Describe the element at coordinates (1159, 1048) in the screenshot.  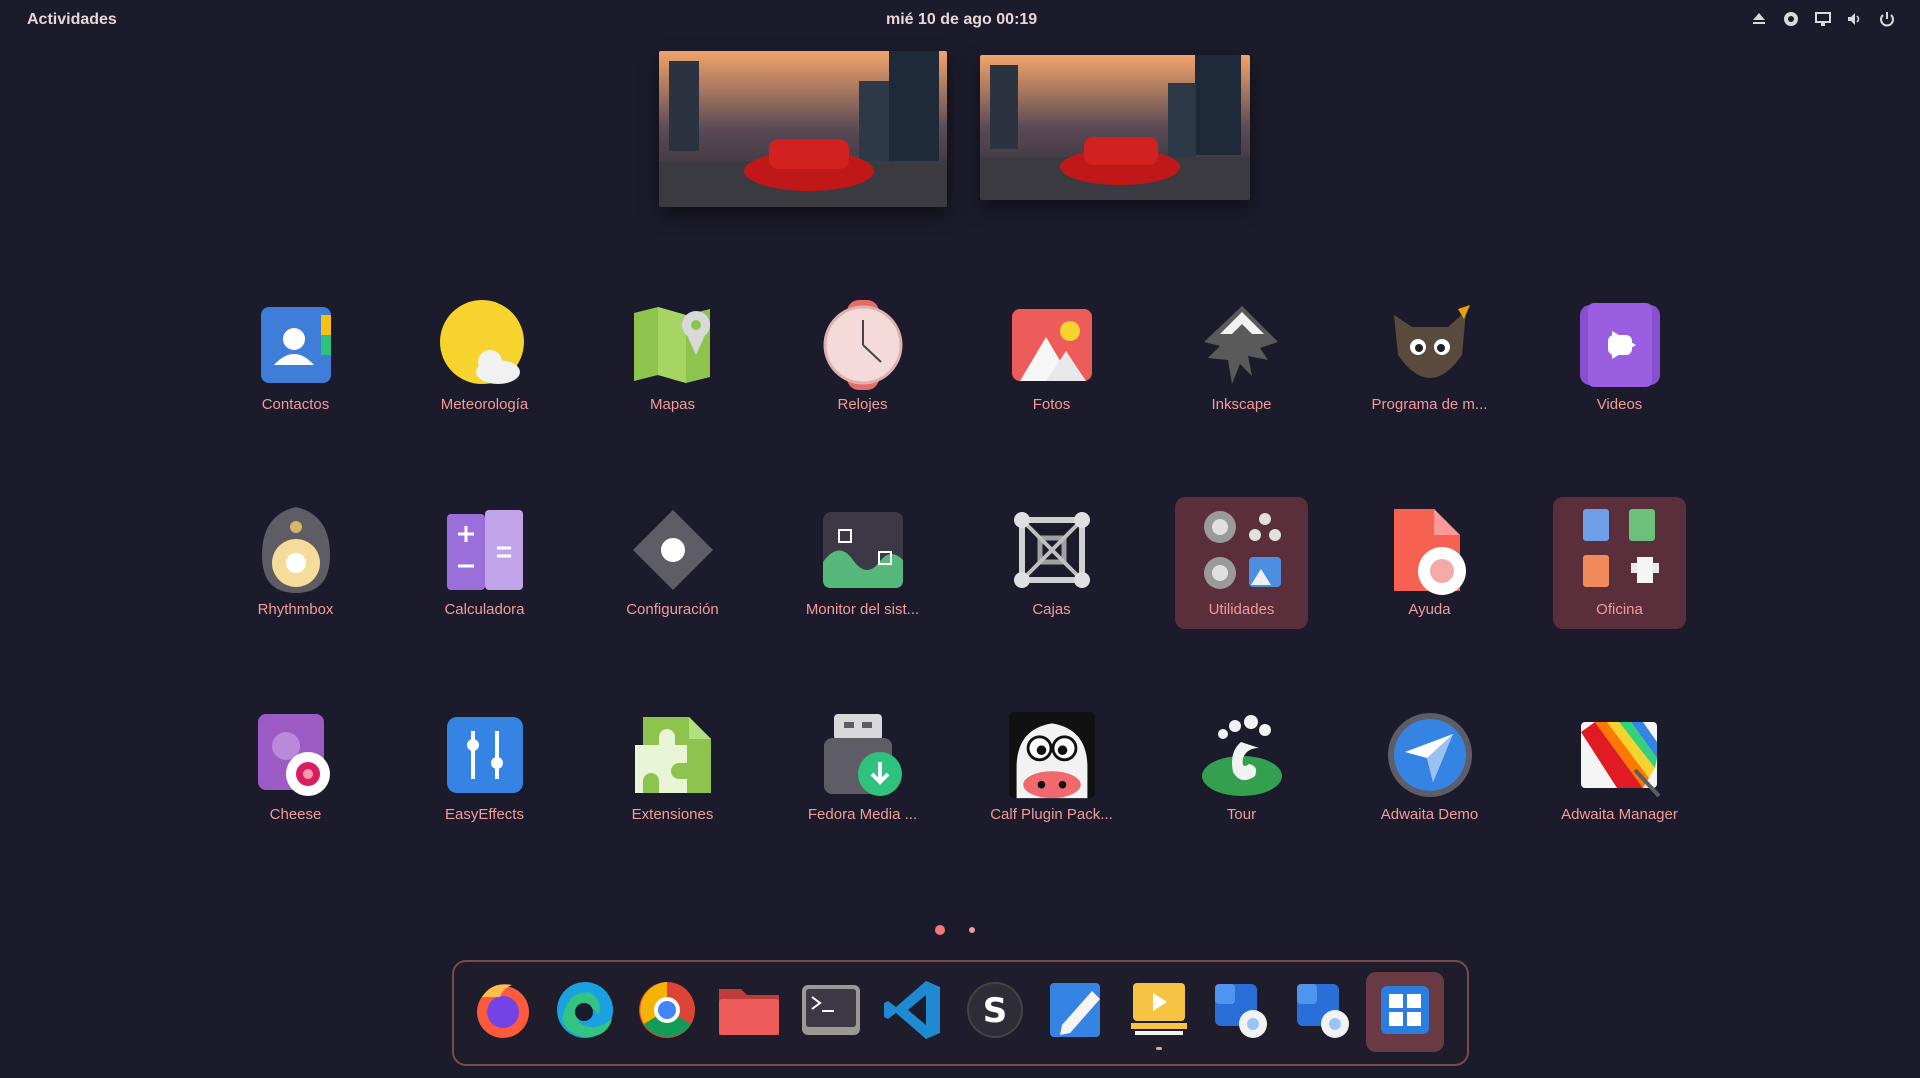
I see `running-indicator` at that location.